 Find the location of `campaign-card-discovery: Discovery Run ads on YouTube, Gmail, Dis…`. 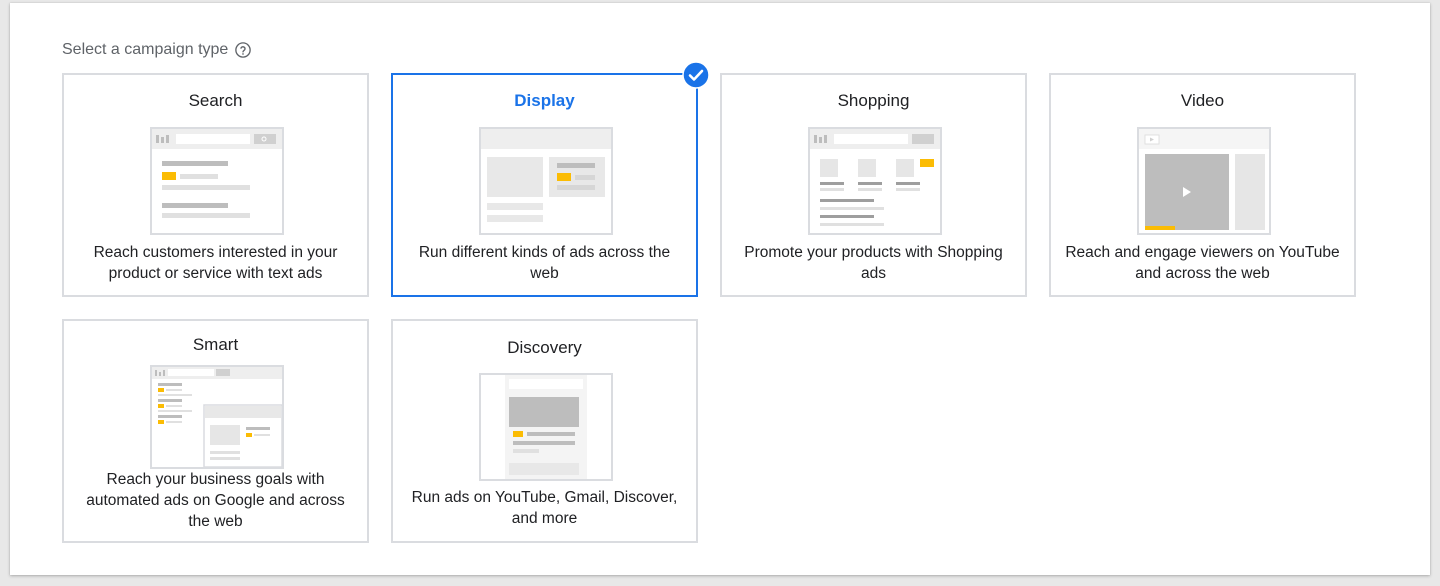

campaign-card-discovery: Discovery Run ads on YouTube, Gmail, Dis… is located at coordinates (544, 431).